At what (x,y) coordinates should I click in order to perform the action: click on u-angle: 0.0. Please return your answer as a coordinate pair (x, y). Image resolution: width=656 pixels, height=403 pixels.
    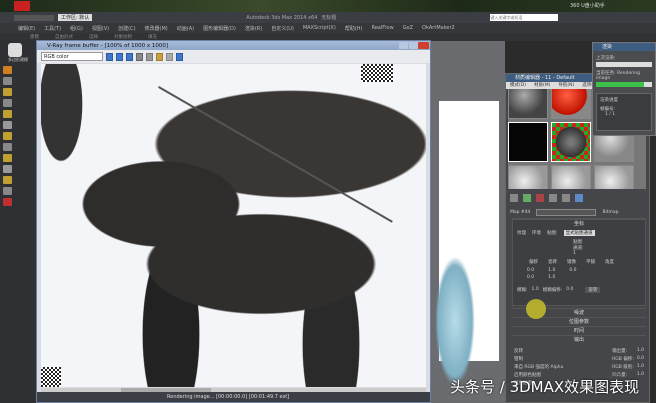
    Looking at the image, I should click on (572, 270).